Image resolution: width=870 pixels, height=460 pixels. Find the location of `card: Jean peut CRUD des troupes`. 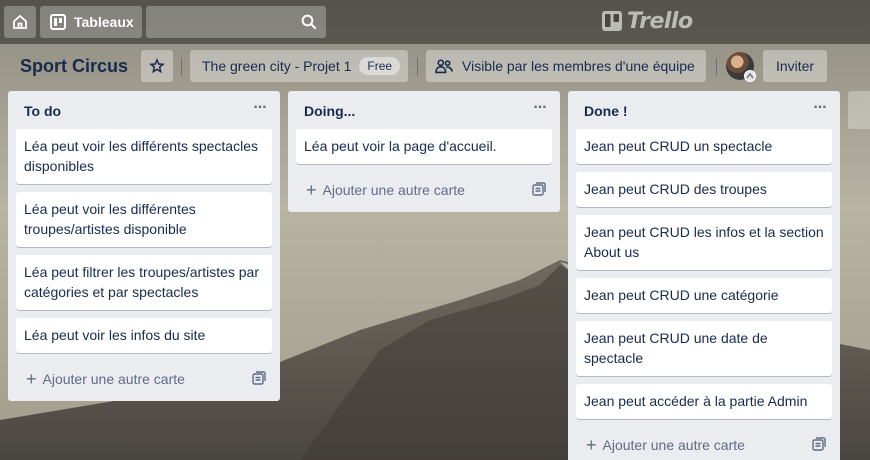

card: Jean peut CRUD des troupes is located at coordinates (704, 189).